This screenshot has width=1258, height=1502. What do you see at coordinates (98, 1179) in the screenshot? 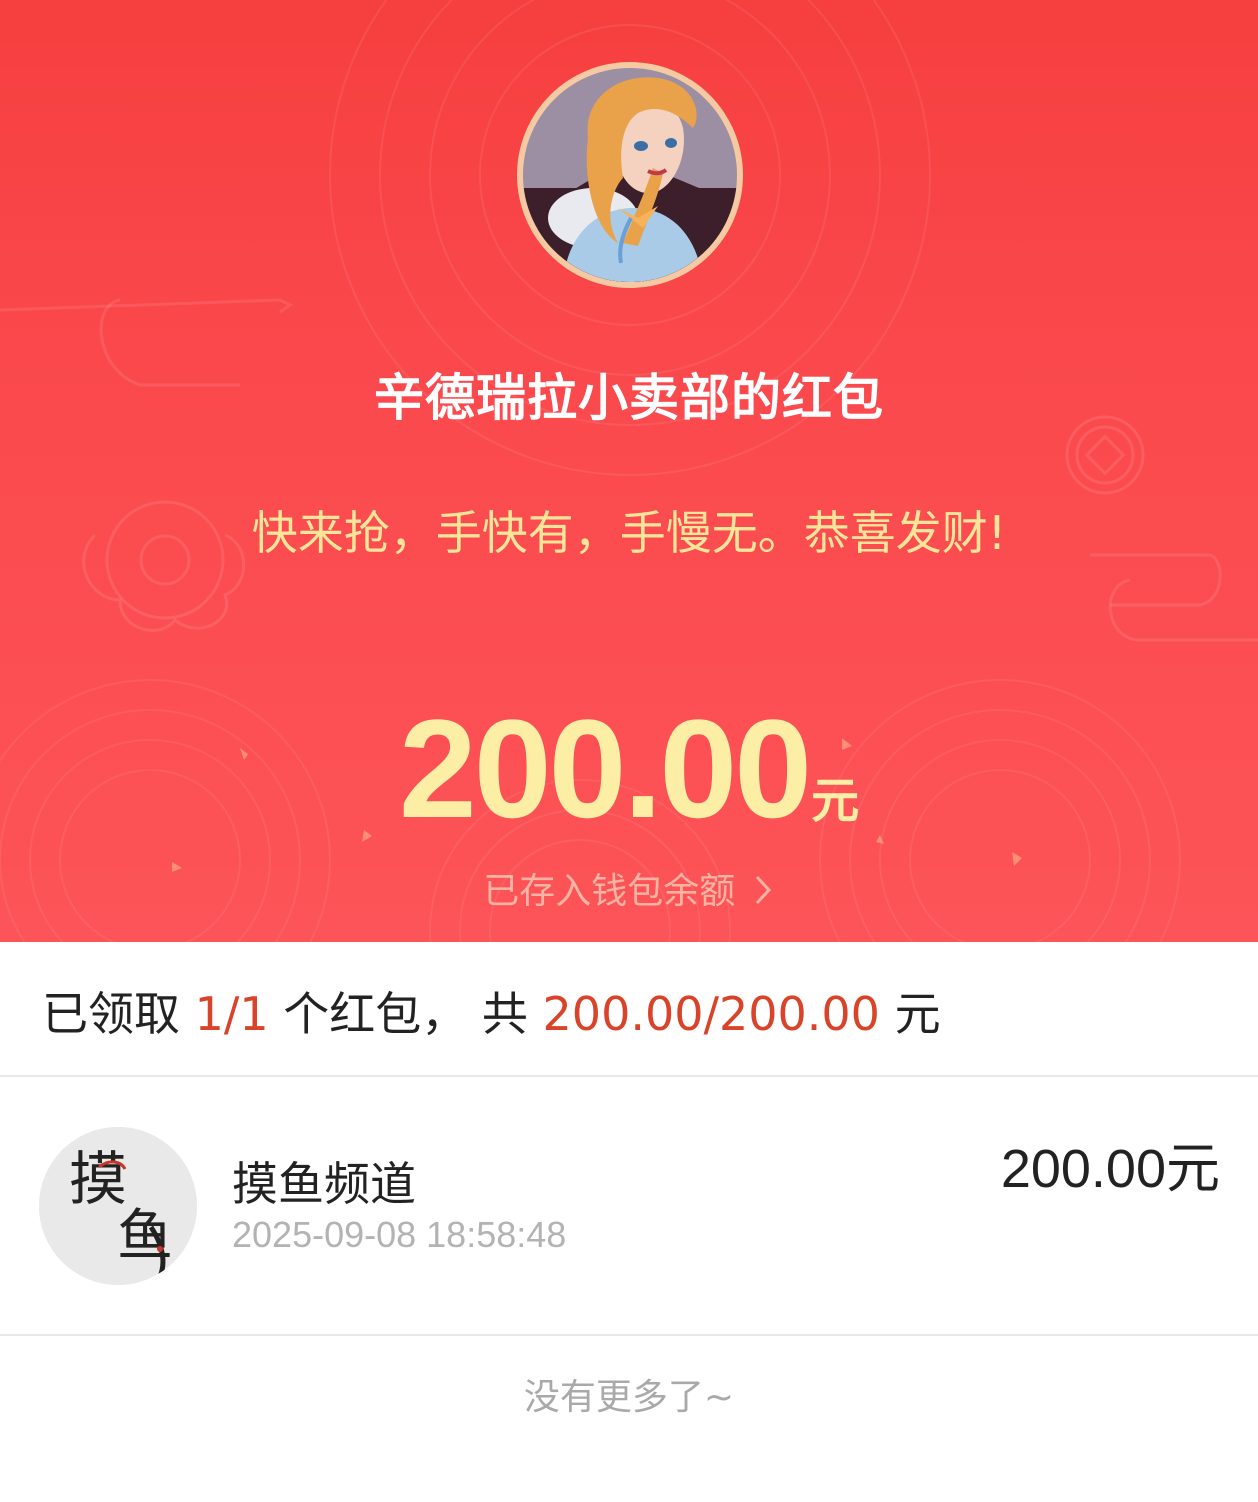
I see `svg-text: 摸` at bounding box center [98, 1179].